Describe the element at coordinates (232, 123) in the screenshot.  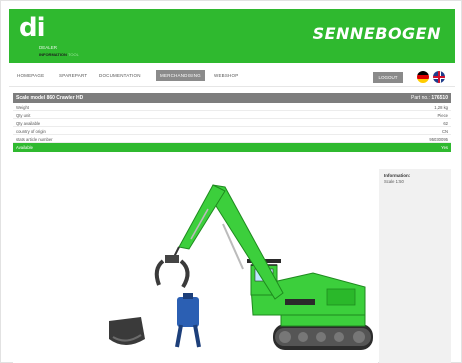
I see `spec-row: Qty available 62` at that location.